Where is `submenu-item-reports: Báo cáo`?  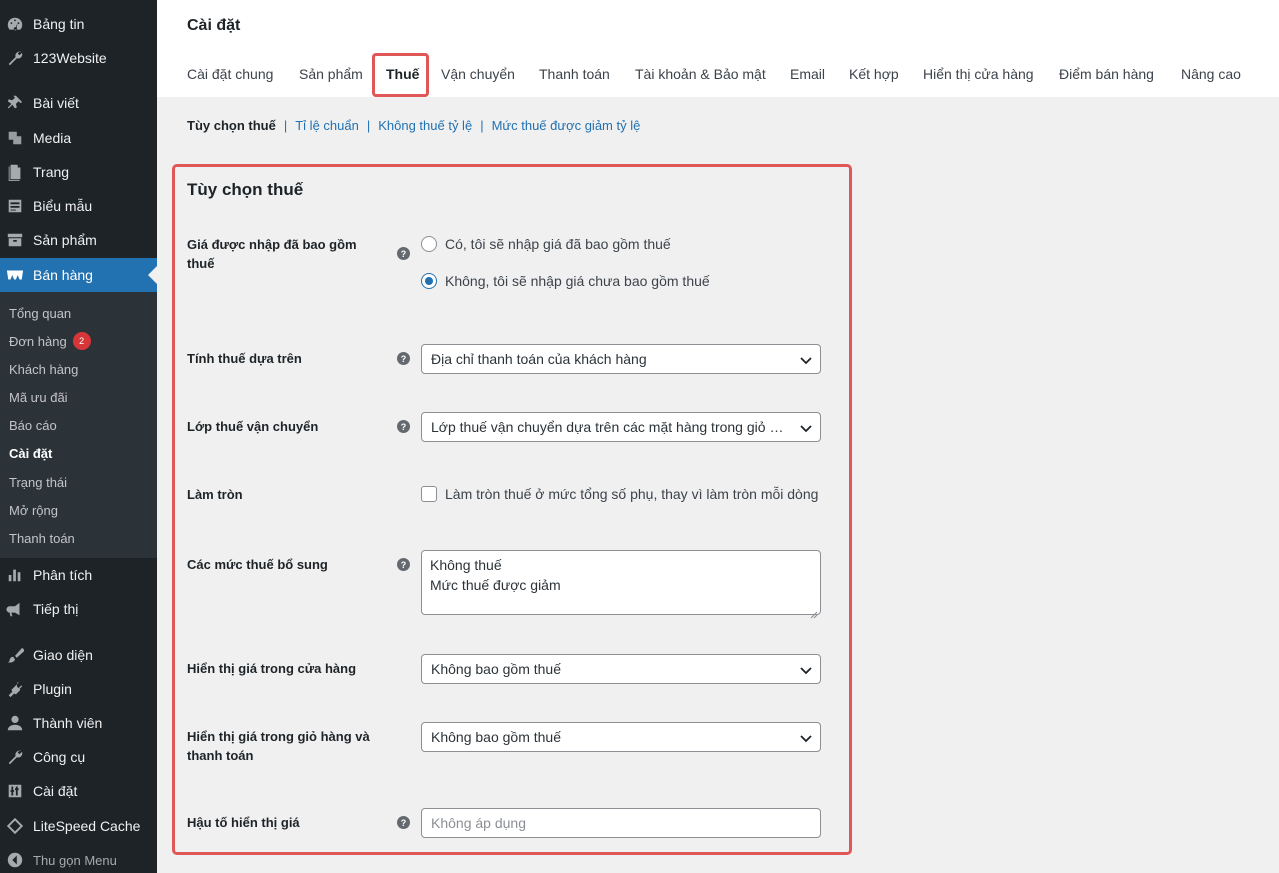
submenu-item-reports: Báo cáo is located at coordinates (33, 425).